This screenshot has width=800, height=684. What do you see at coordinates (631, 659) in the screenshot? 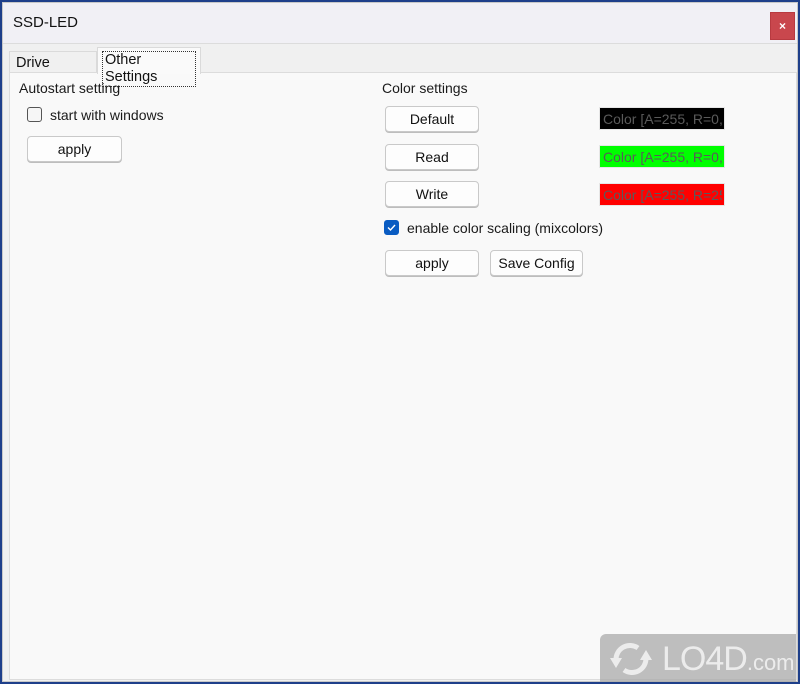
I see `lo4d-logo-icon` at bounding box center [631, 659].